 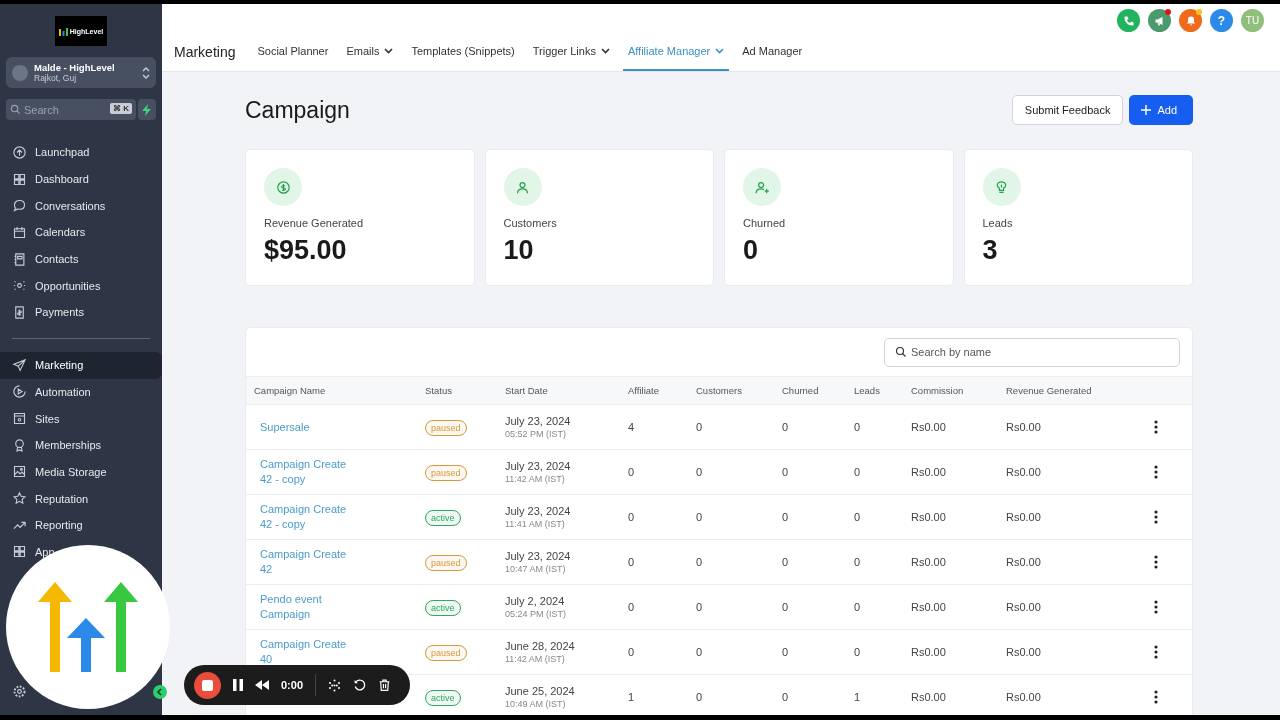 I want to click on arrows-logo-icon, so click(x=88, y=627).